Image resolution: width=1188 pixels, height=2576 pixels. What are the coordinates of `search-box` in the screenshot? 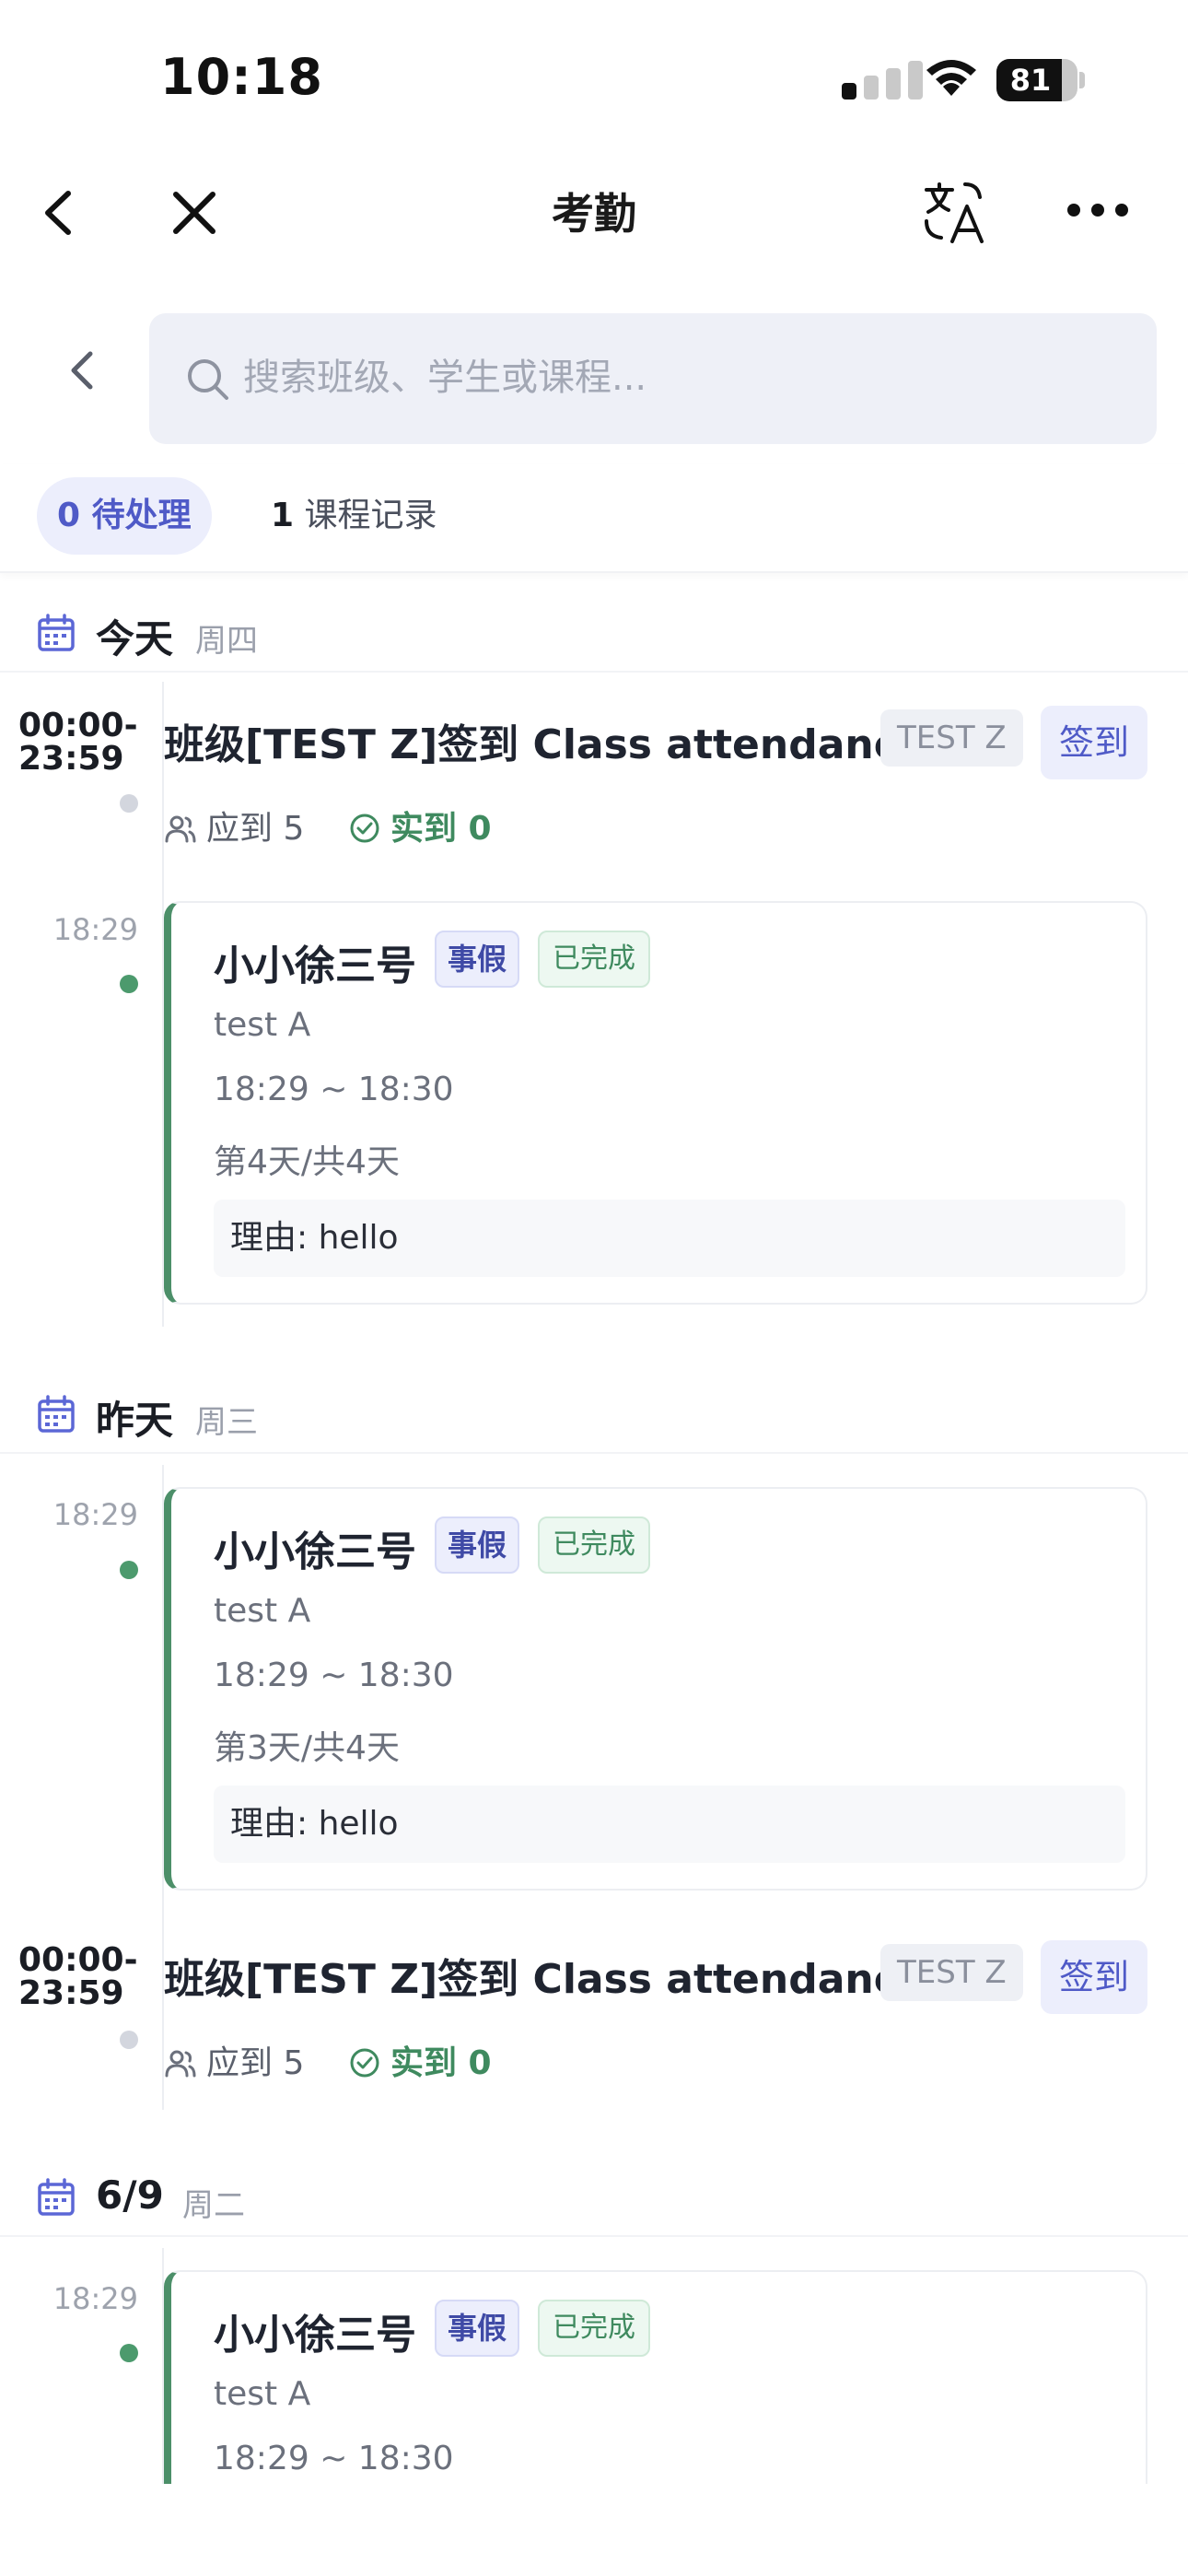 It's located at (653, 378).